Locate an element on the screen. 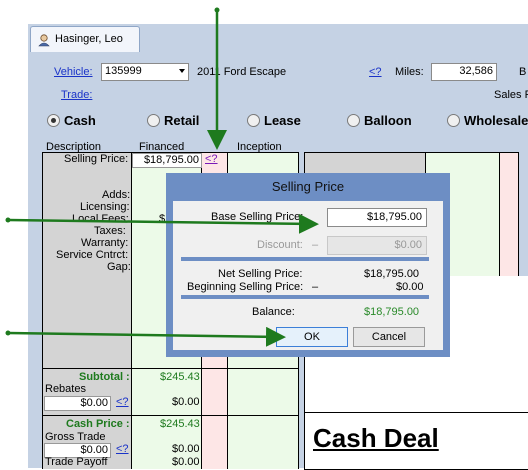 The height and width of the screenshot is (470, 528). dialog-title: Selling Price is located at coordinates (308, 186).